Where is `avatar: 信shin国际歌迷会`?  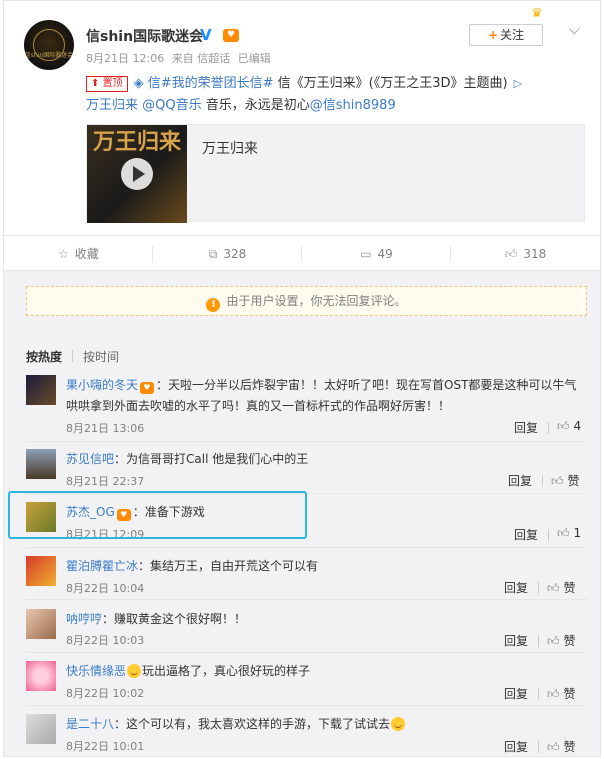 avatar: 信shin国际歌迷会 is located at coordinates (49, 45).